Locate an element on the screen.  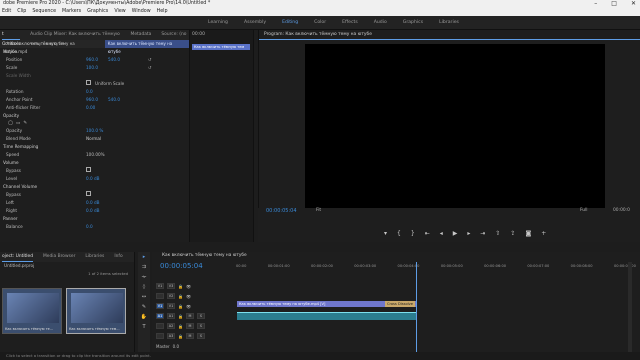
add-marker-icon: ▾ is located at coordinates (385, 233).